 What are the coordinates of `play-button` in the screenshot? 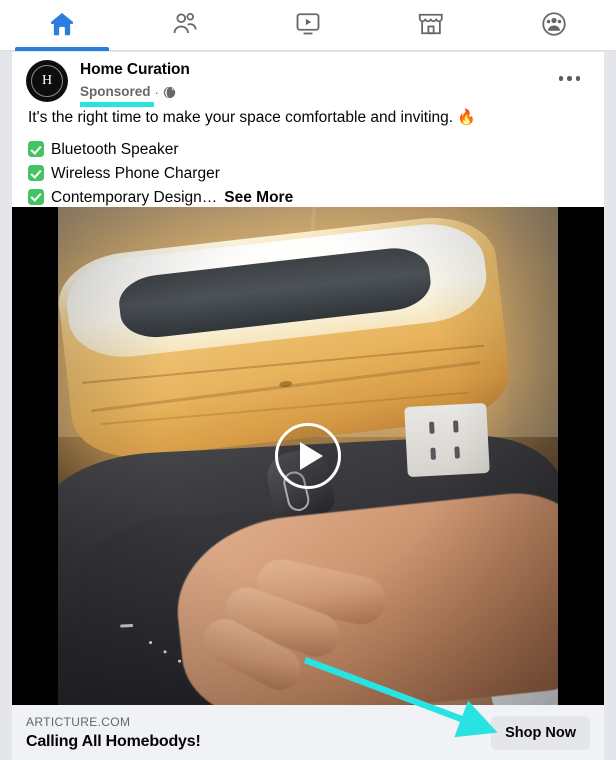 It's located at (308, 456).